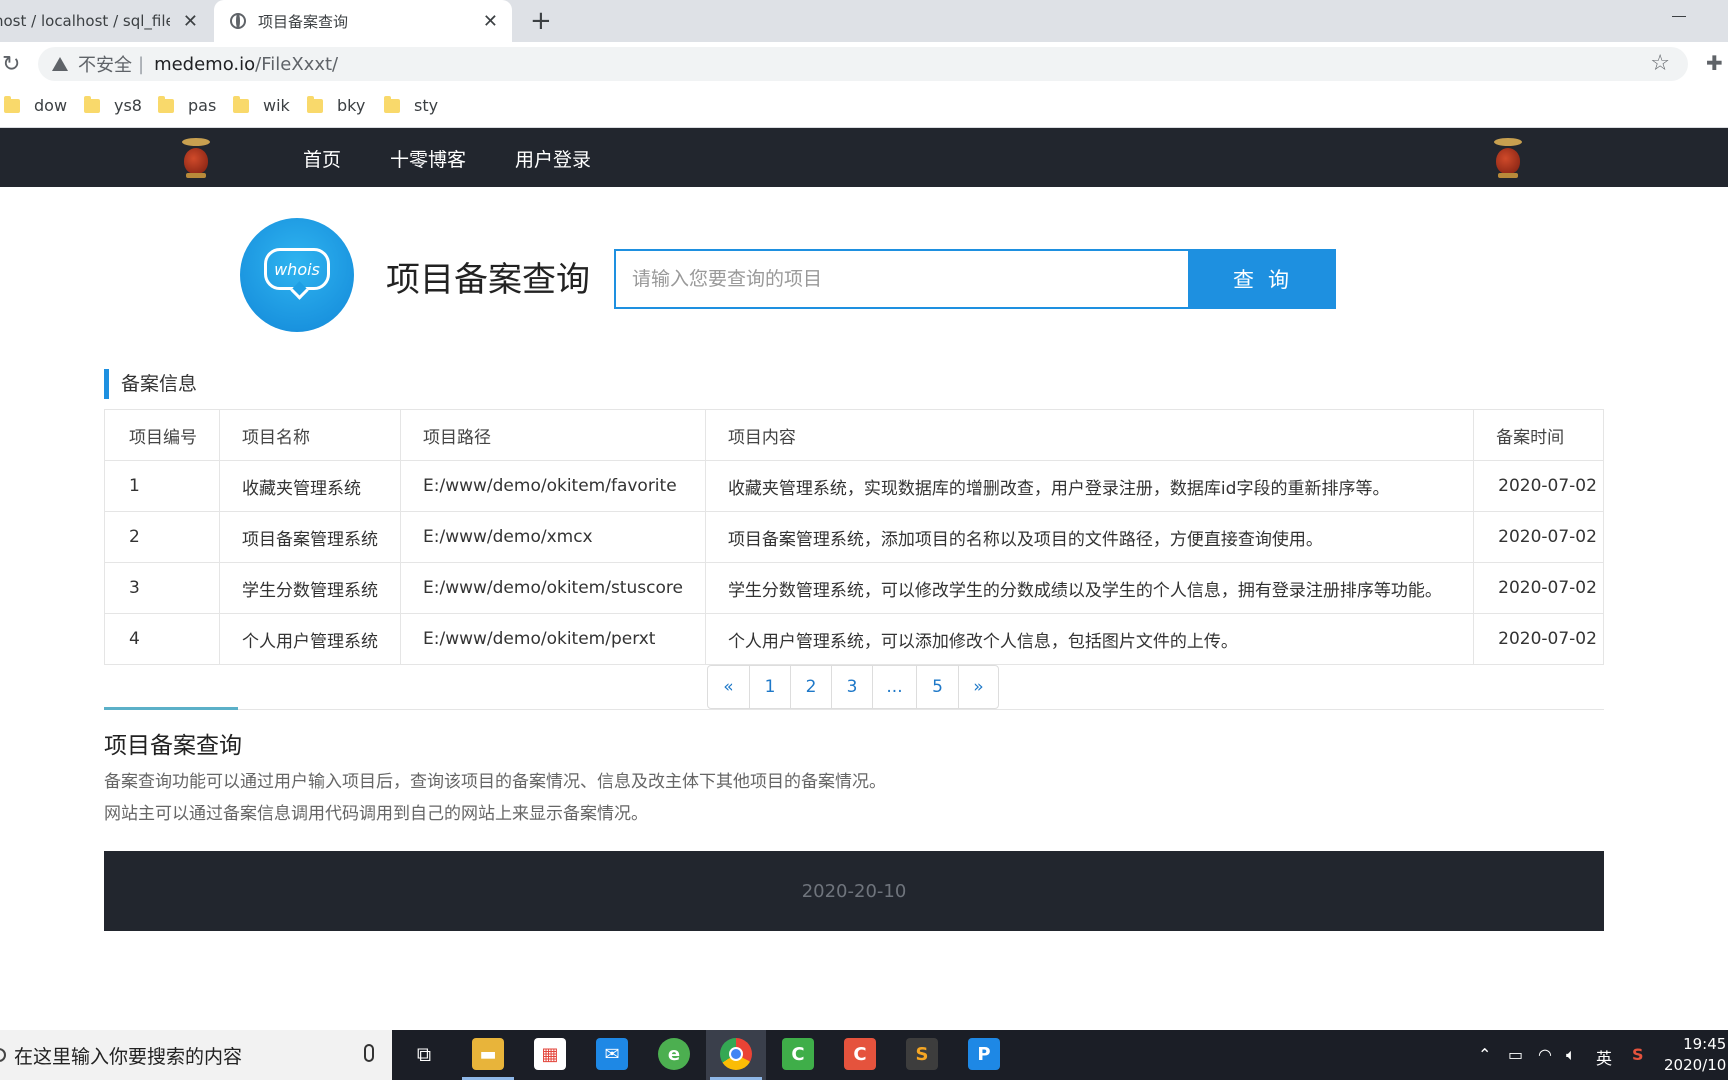  Describe the element at coordinates (128, 105) in the screenshot. I see `bookmark-label: ys8` at that location.